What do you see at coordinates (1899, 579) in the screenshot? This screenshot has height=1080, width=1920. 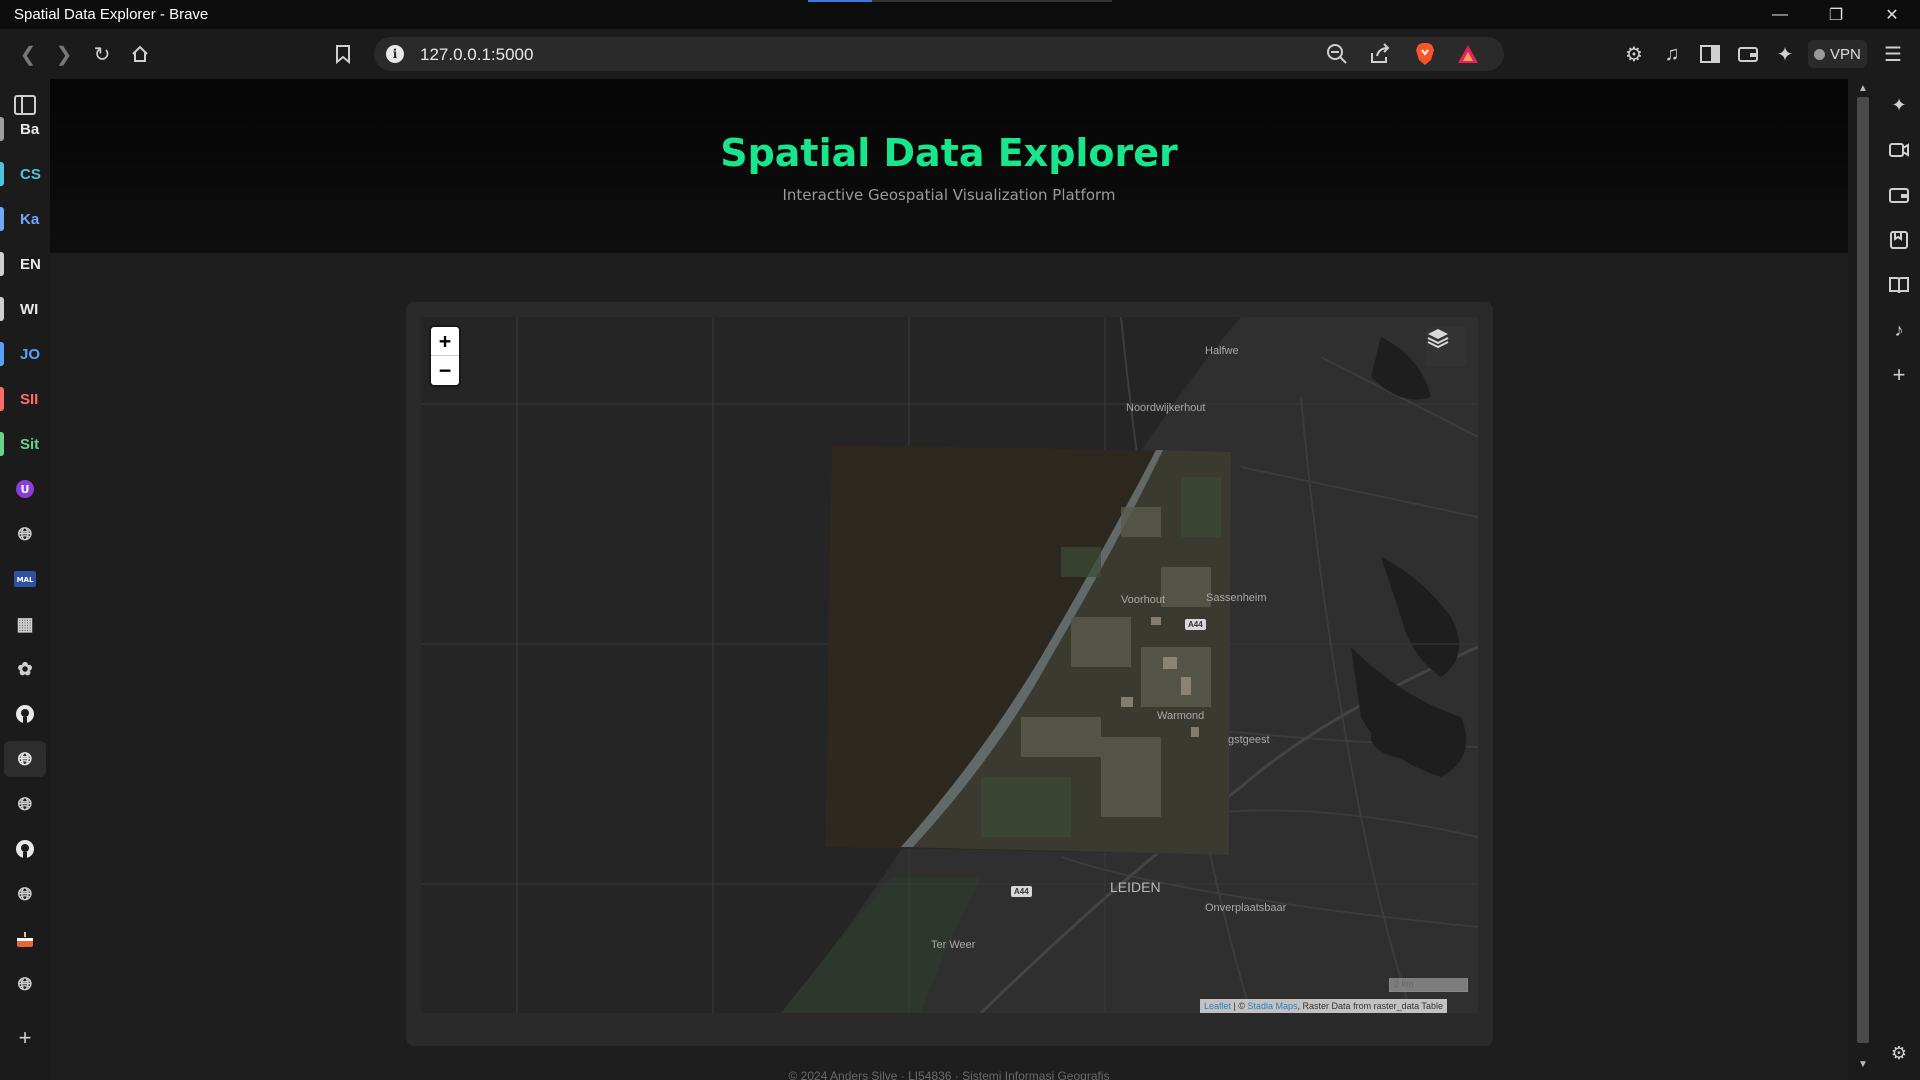 I see `right-sidebar: ✦ ♪ + ⚙` at bounding box center [1899, 579].